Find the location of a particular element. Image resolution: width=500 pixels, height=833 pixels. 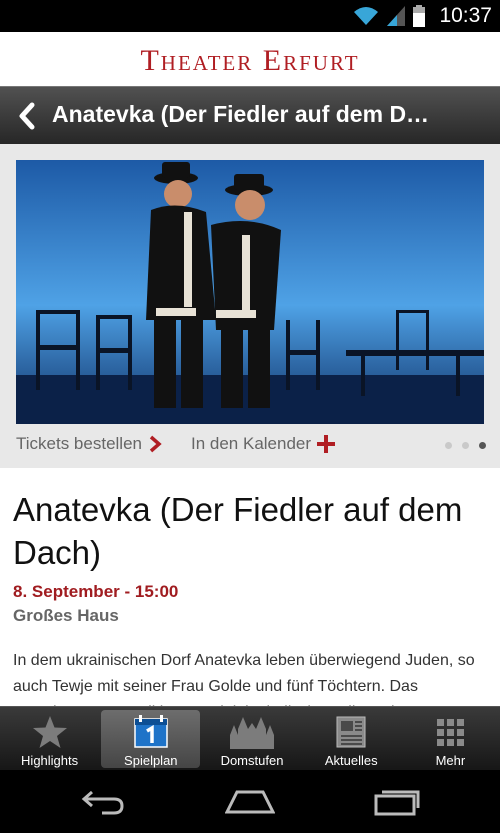

home-icon is located at coordinates (250, 802).